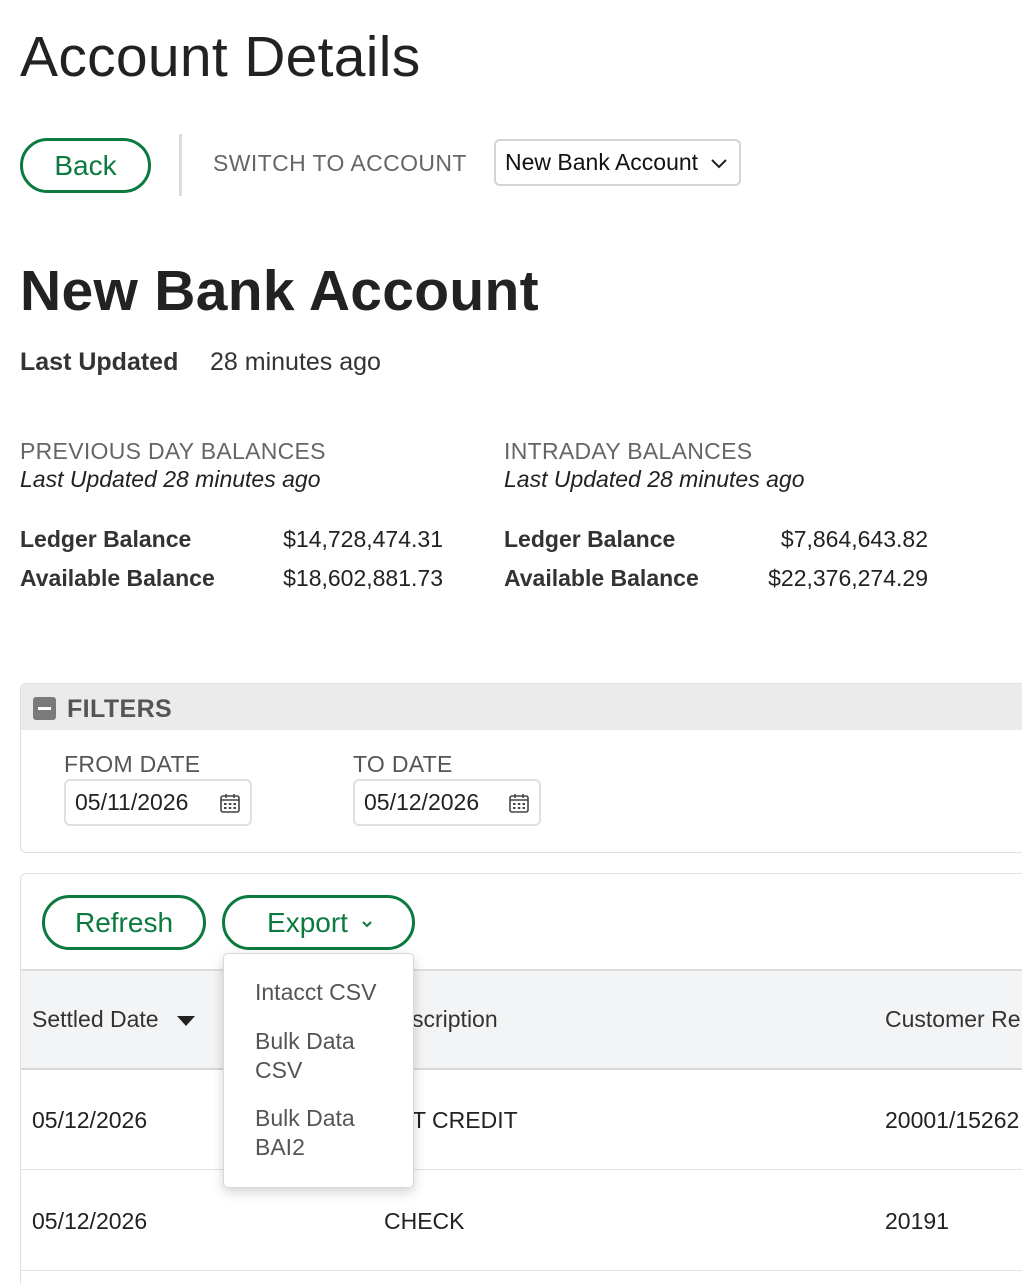  What do you see at coordinates (654, 479) in the screenshot?
I see `intraday-updated: Last Updated 28 minutes ago` at bounding box center [654, 479].